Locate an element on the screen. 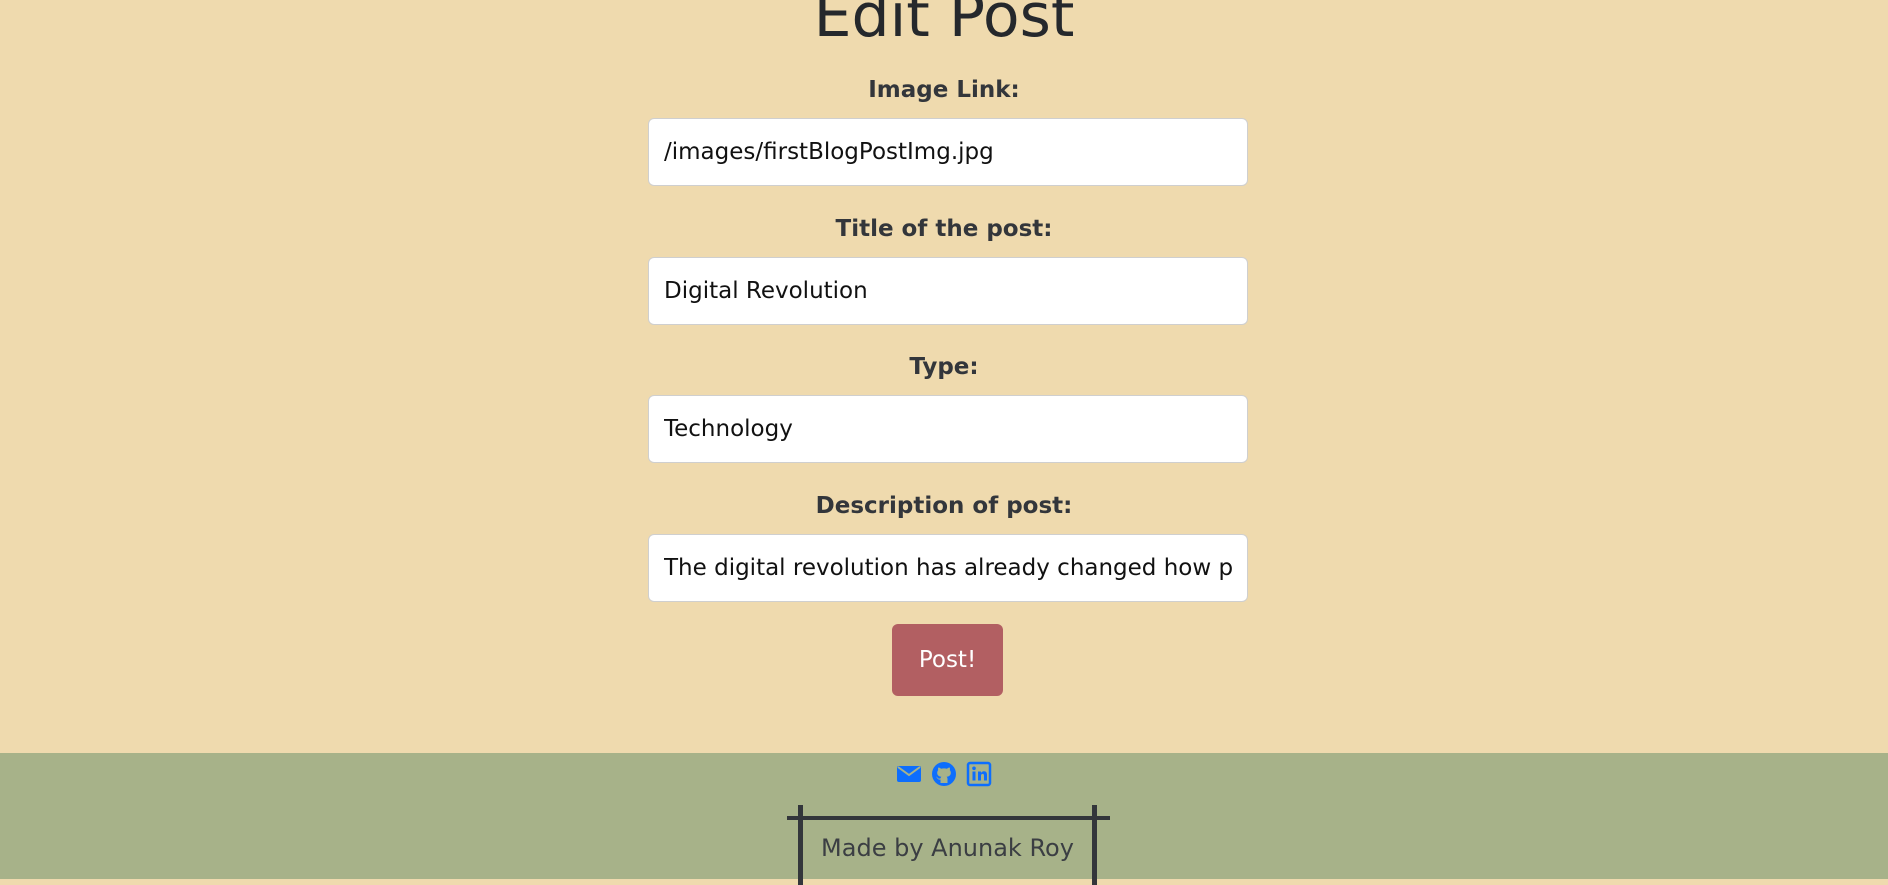 The image size is (1888, 885). post-button: Post! is located at coordinates (947, 660).